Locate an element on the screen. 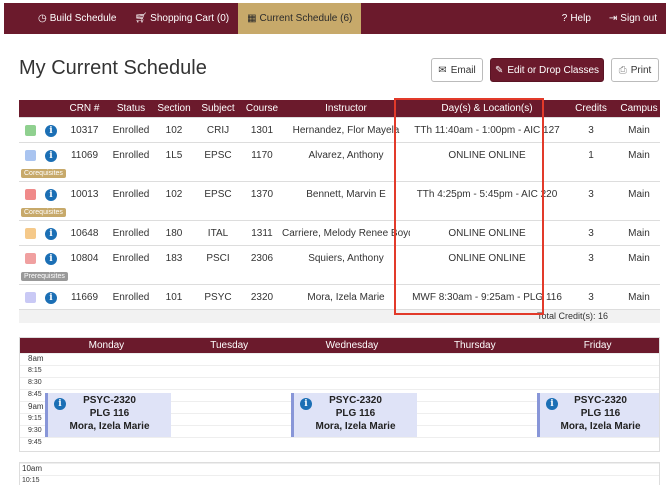  col-credits: Credits is located at coordinates (591, 108).